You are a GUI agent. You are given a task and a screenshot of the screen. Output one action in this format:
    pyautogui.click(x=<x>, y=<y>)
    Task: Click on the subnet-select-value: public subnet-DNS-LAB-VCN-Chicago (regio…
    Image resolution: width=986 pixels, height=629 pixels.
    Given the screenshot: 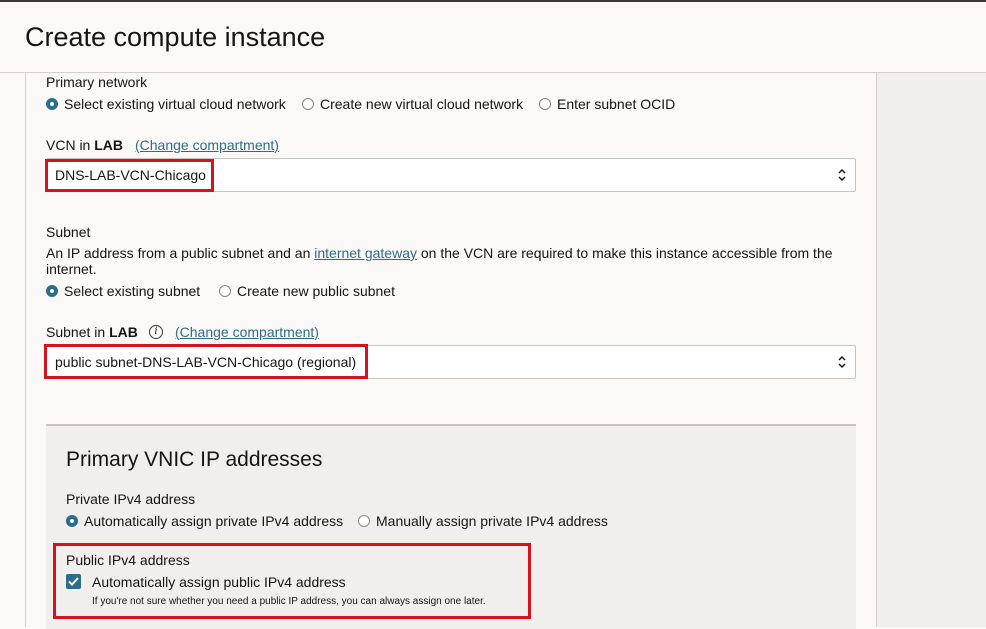 What is the action you would take?
    pyautogui.click(x=206, y=362)
    